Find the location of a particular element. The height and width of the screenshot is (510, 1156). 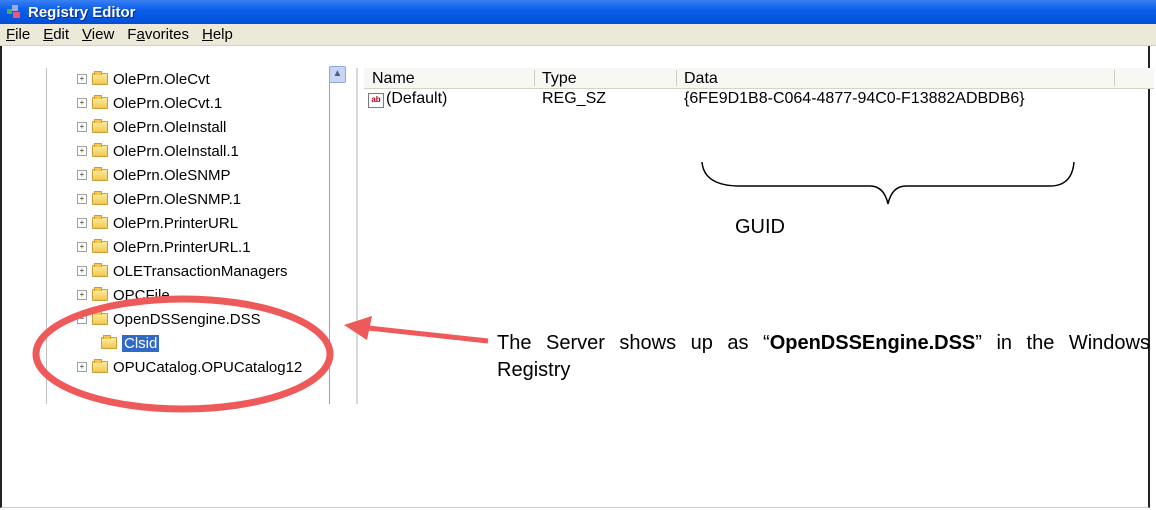

guid-brace is located at coordinates (888, 183).